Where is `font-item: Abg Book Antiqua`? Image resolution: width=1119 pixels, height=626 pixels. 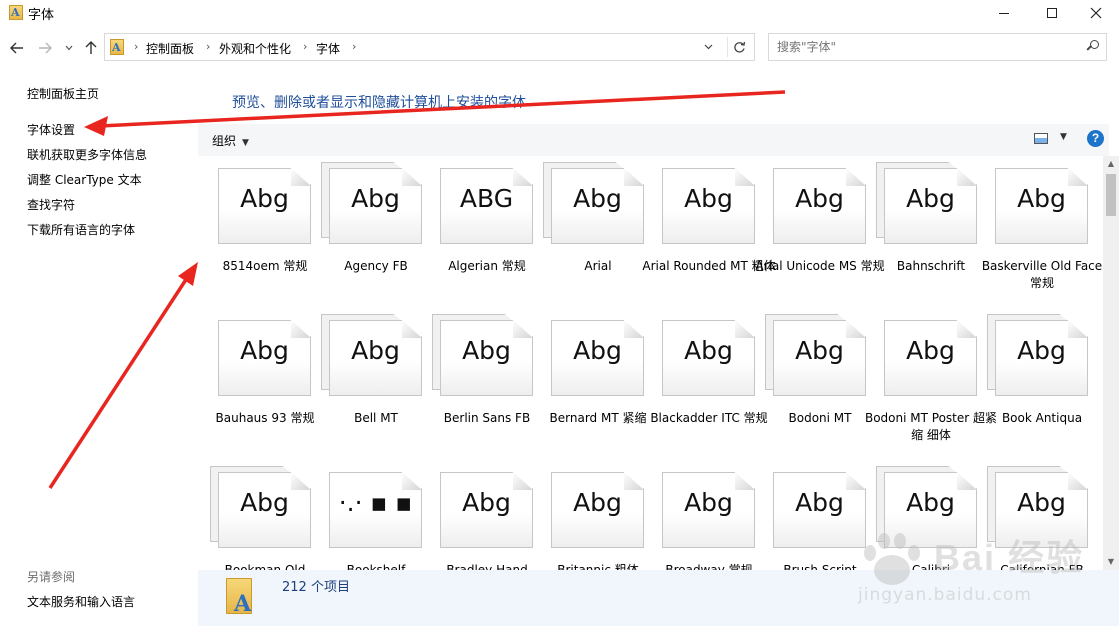 font-item: Abg Book Antiqua is located at coordinates (1031, 382).